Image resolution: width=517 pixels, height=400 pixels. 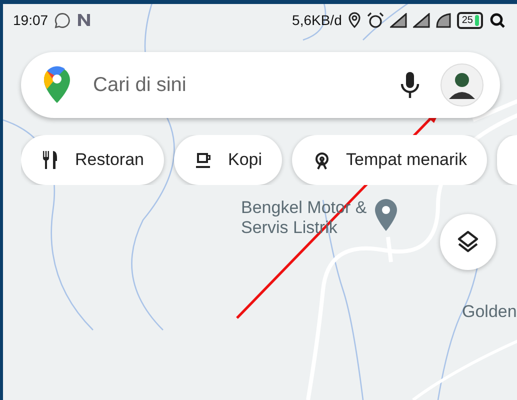 What do you see at coordinates (469, 20) in the screenshot?
I see `battery-indicator: 25` at bounding box center [469, 20].